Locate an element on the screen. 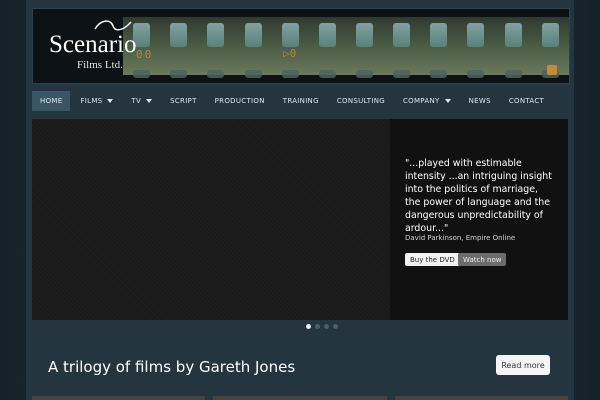 This screenshot has width=600, height=400. nav-item-label: NEWS is located at coordinates (479, 101).